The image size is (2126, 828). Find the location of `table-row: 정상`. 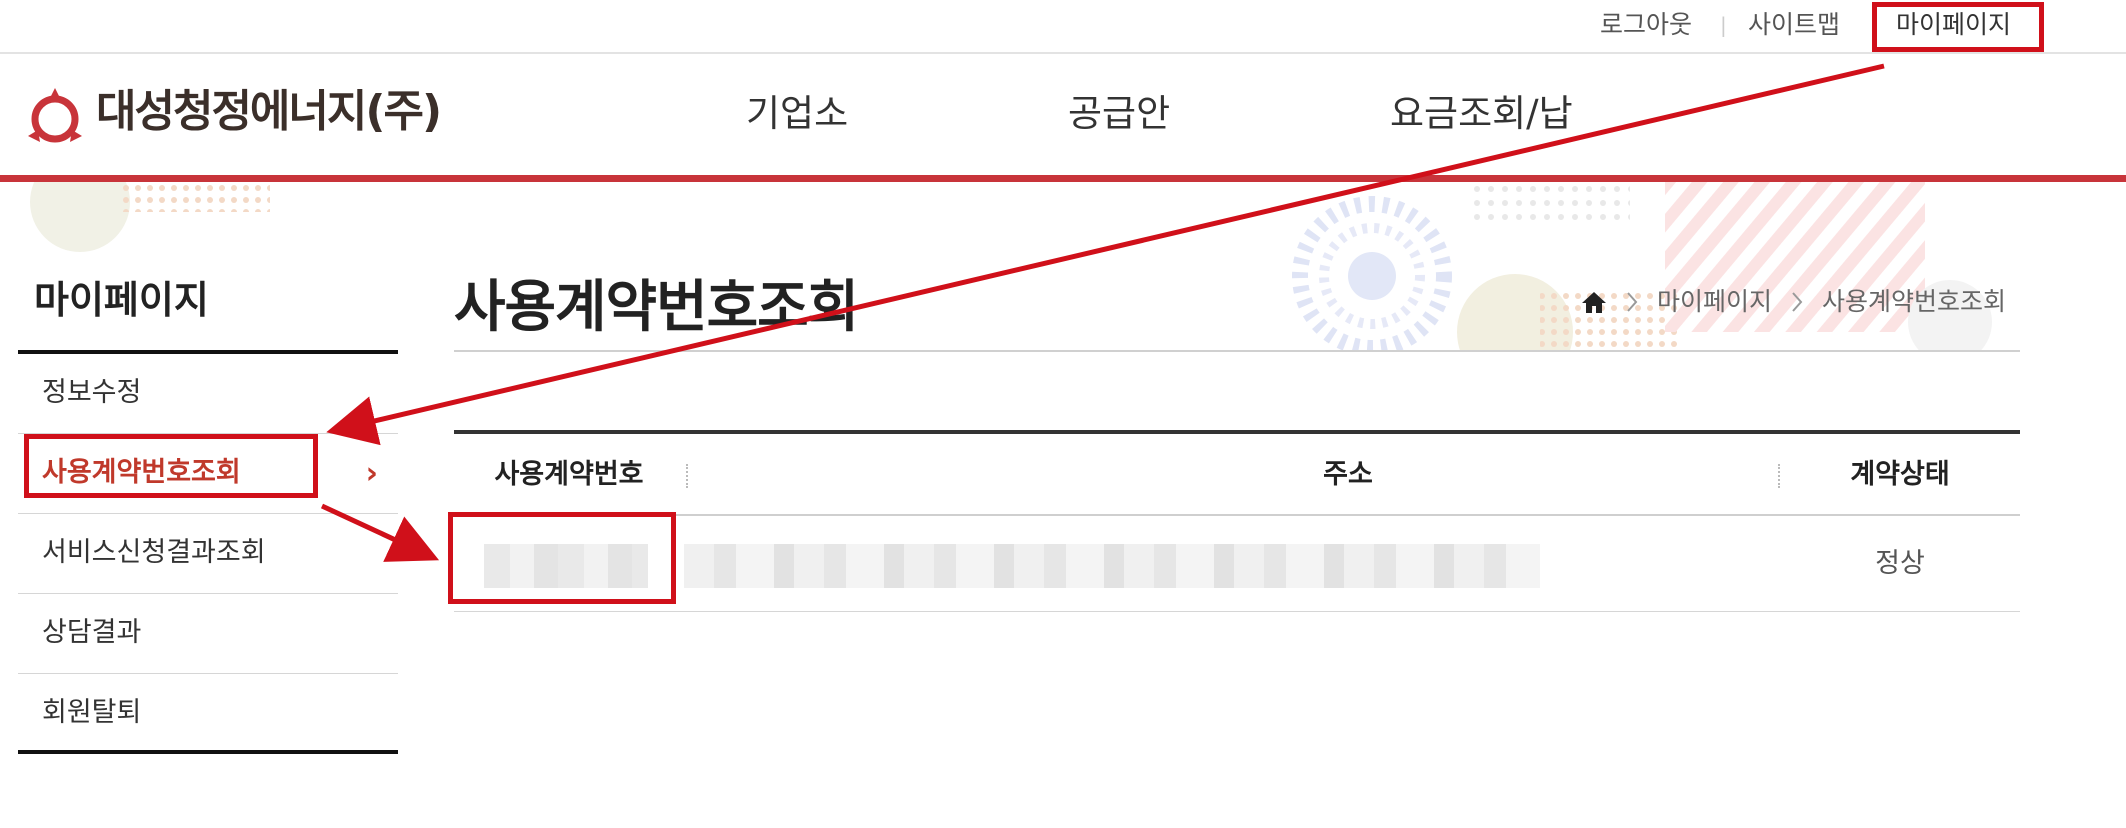

table-row: 정상 is located at coordinates (1237, 564).